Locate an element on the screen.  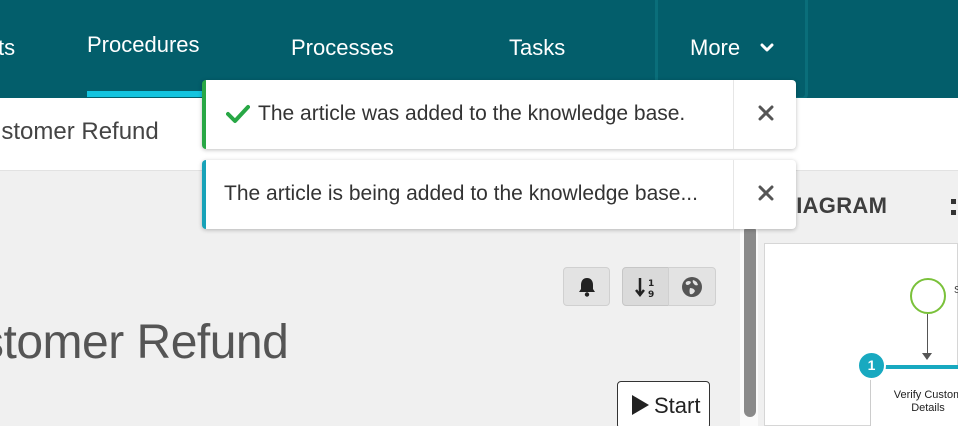
sort-numeric-icon: 1 9 is located at coordinates (644, 288).